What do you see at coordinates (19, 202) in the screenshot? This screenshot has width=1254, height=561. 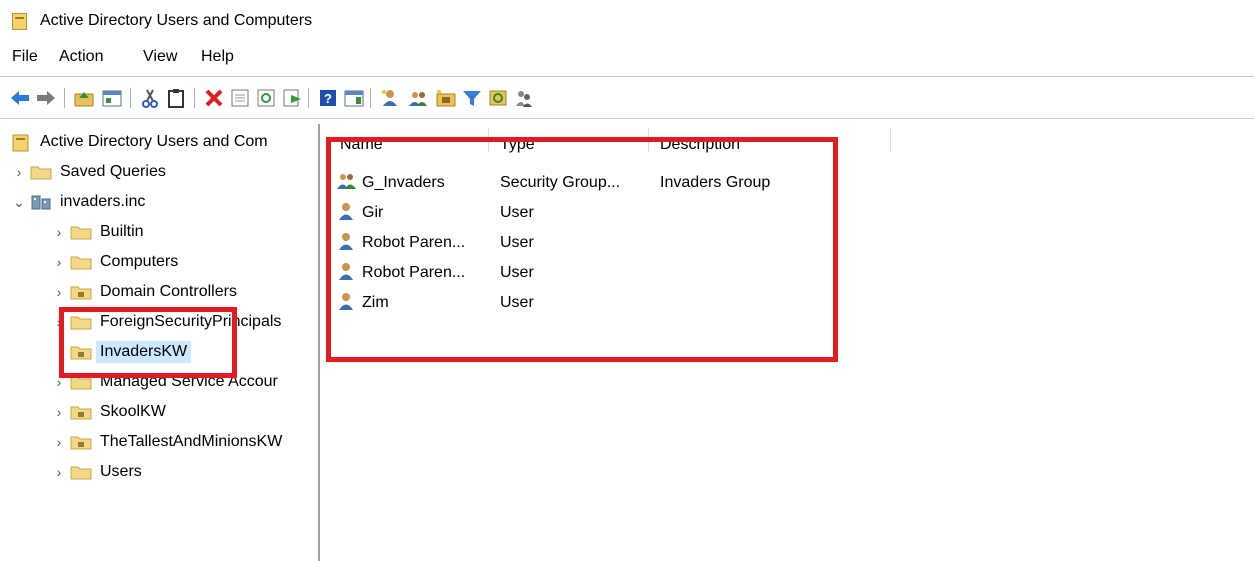 I see `chevron-down-icon: ⌄` at bounding box center [19, 202].